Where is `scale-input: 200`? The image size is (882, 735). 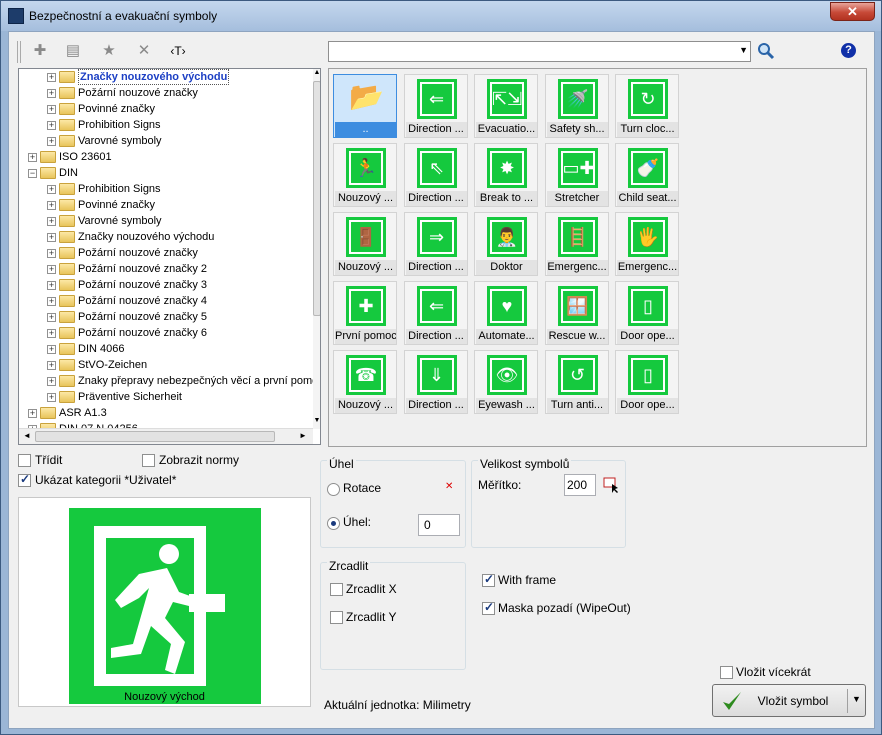 scale-input: 200 is located at coordinates (580, 485).